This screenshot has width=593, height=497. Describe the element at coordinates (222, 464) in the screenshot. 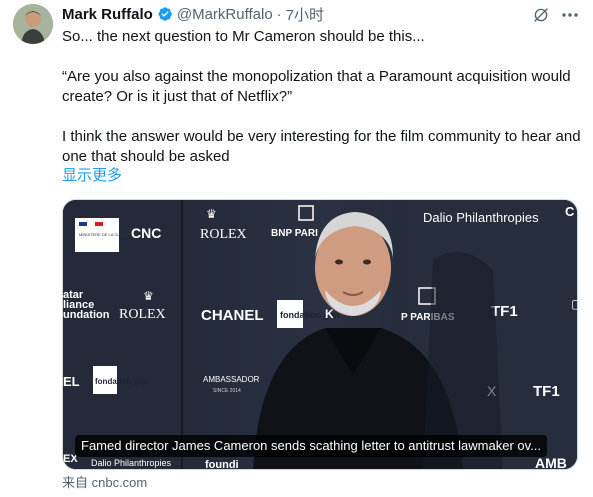

I see `foundation-partial: foundi` at that location.